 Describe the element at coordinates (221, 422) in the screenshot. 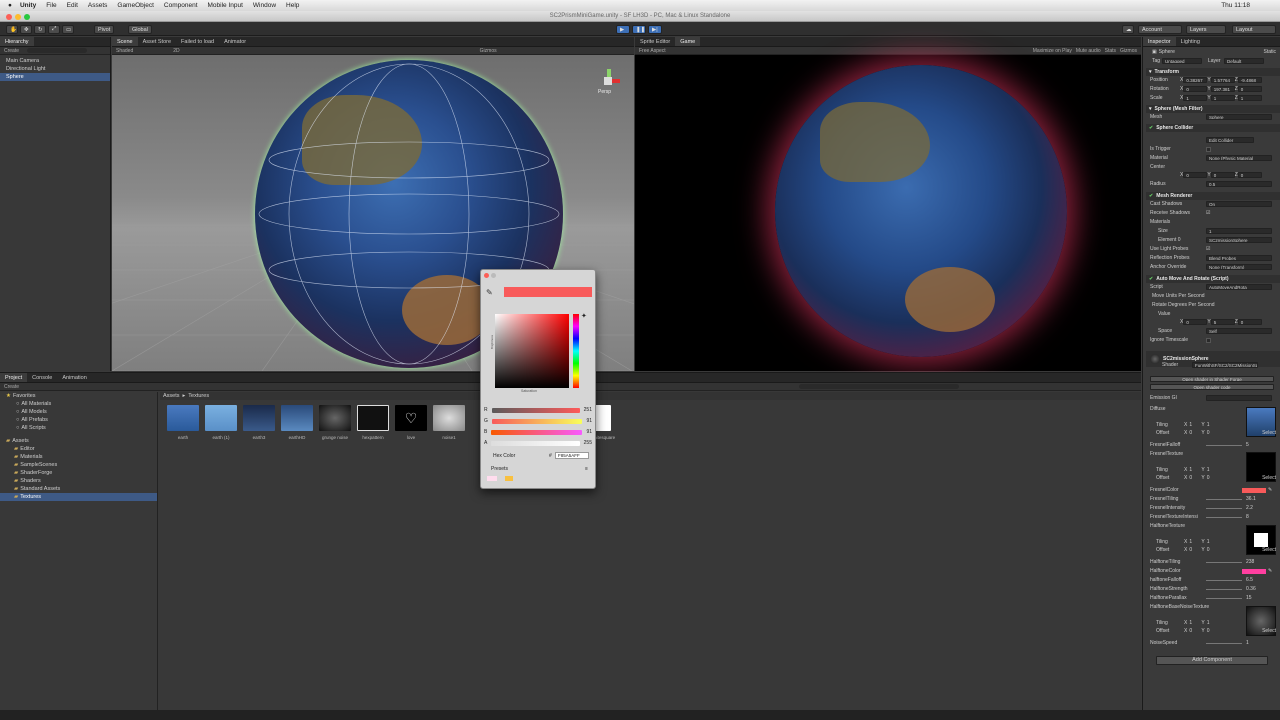

I see `asset-earth-1: earth (1)` at that location.